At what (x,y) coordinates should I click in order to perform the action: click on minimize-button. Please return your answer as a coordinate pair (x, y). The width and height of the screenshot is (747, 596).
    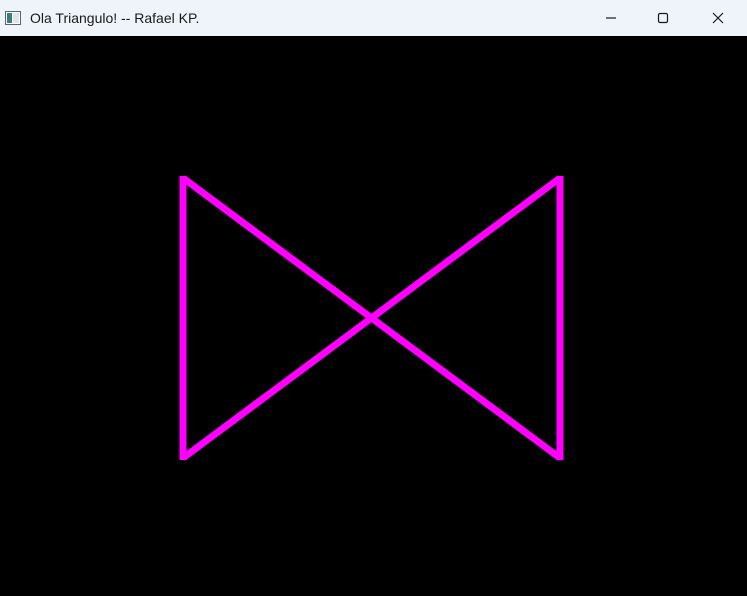
    Looking at the image, I should click on (611, 18).